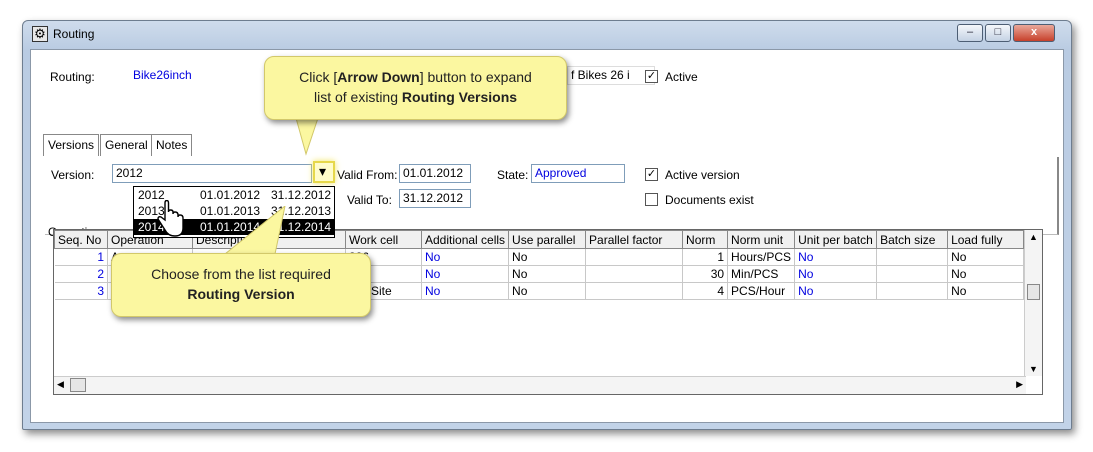 The image size is (1093, 452). What do you see at coordinates (172, 145) in the screenshot?
I see `tab-notes: Notes` at bounding box center [172, 145].